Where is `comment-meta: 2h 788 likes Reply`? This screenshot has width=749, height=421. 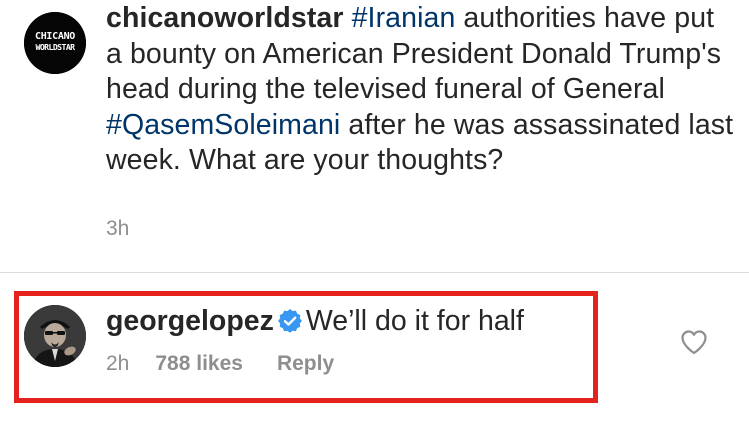
comment-meta: 2h 788 likes Reply is located at coordinates (220, 364).